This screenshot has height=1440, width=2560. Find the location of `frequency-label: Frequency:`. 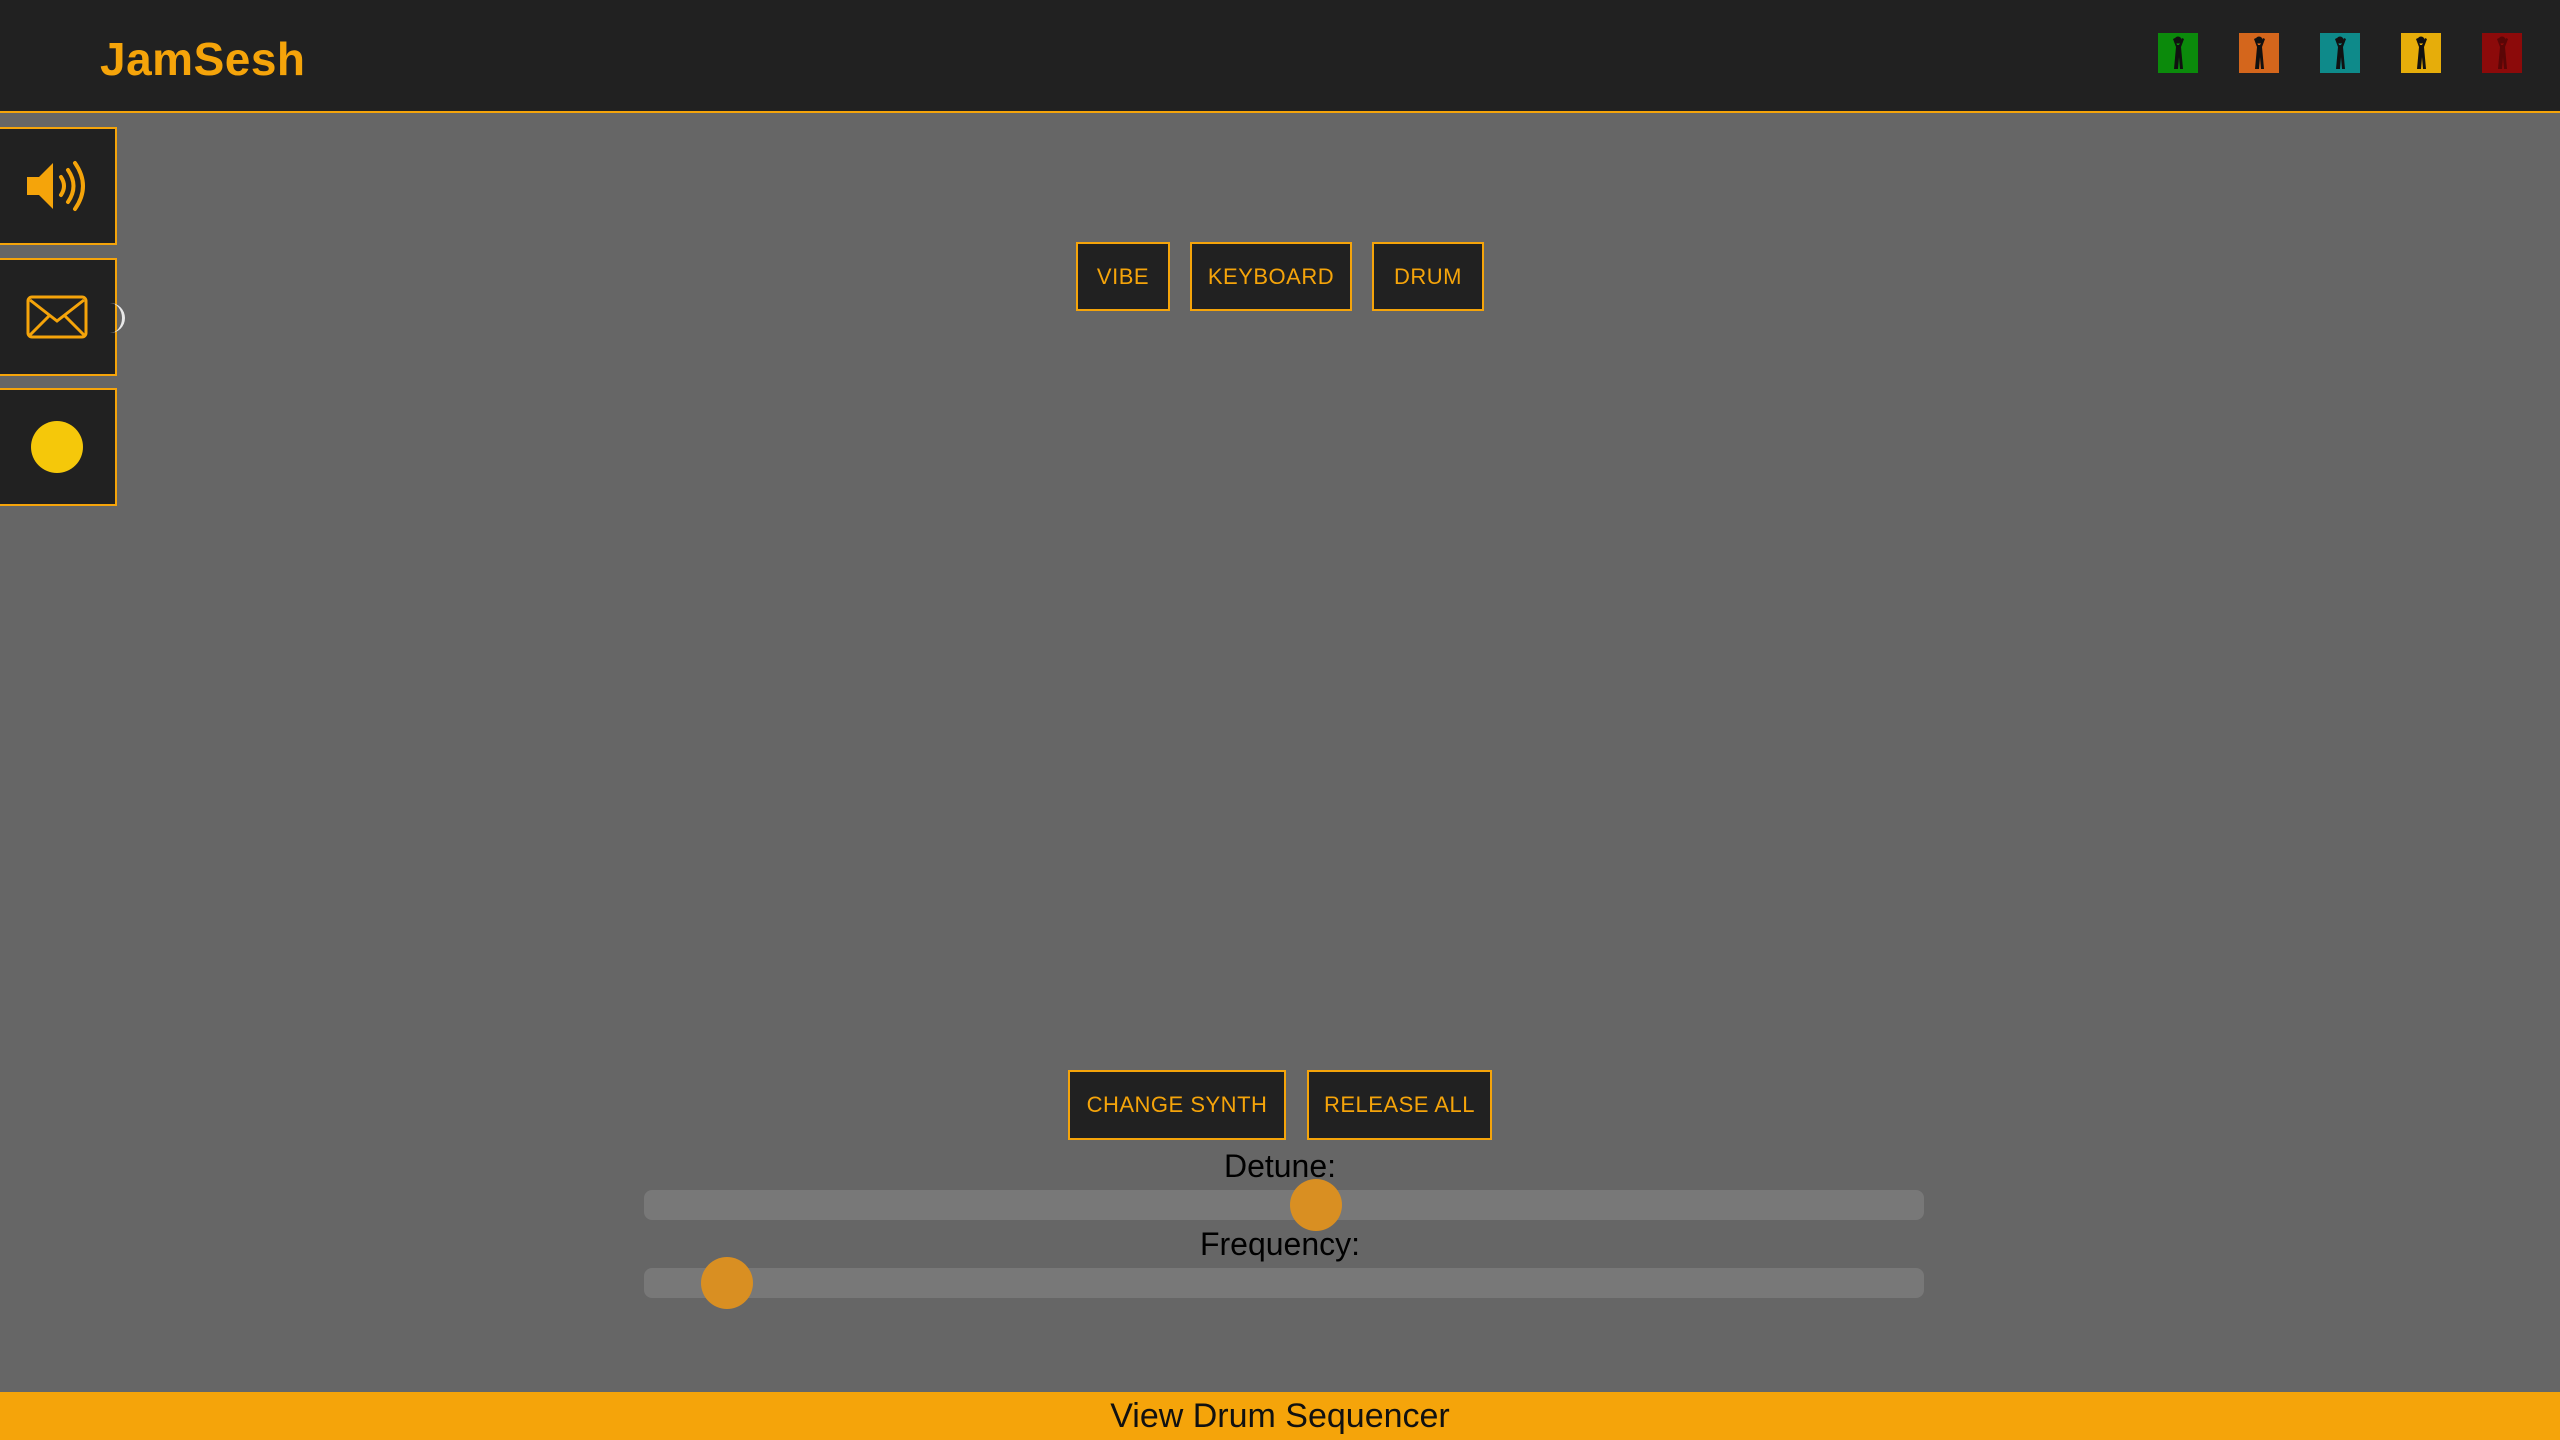

frequency-label: Frequency: is located at coordinates (1280, 1244).